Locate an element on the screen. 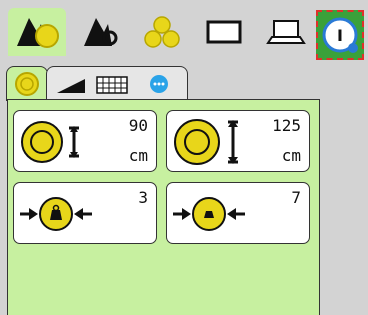 This screenshot has width=368, height=315. density-large-value: 7 is located at coordinates (296, 197).